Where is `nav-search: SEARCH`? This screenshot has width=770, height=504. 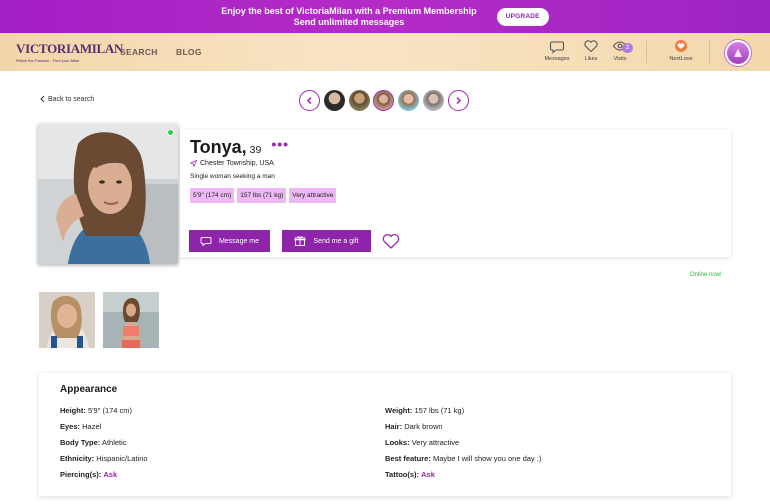
nav-search: SEARCH is located at coordinates (139, 52).